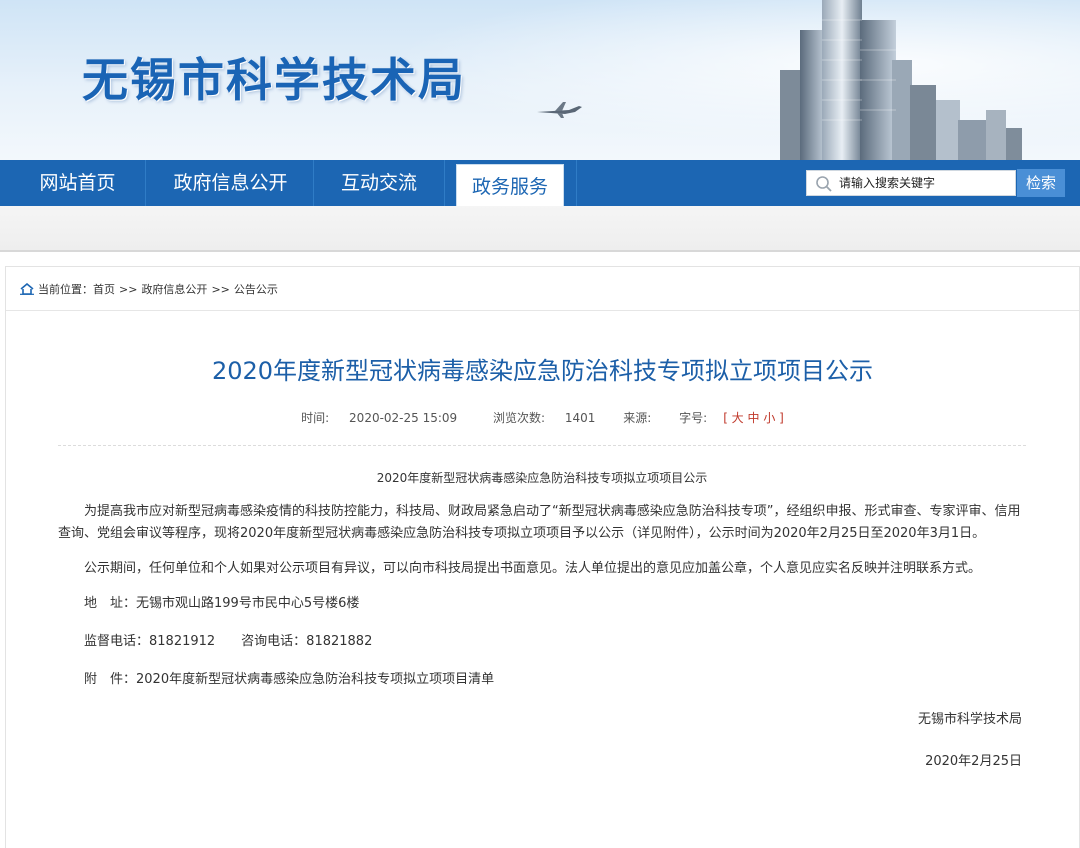 This screenshot has height=848, width=1080. I want to click on view-count: 浏览次数: 1401, so click(544, 418).